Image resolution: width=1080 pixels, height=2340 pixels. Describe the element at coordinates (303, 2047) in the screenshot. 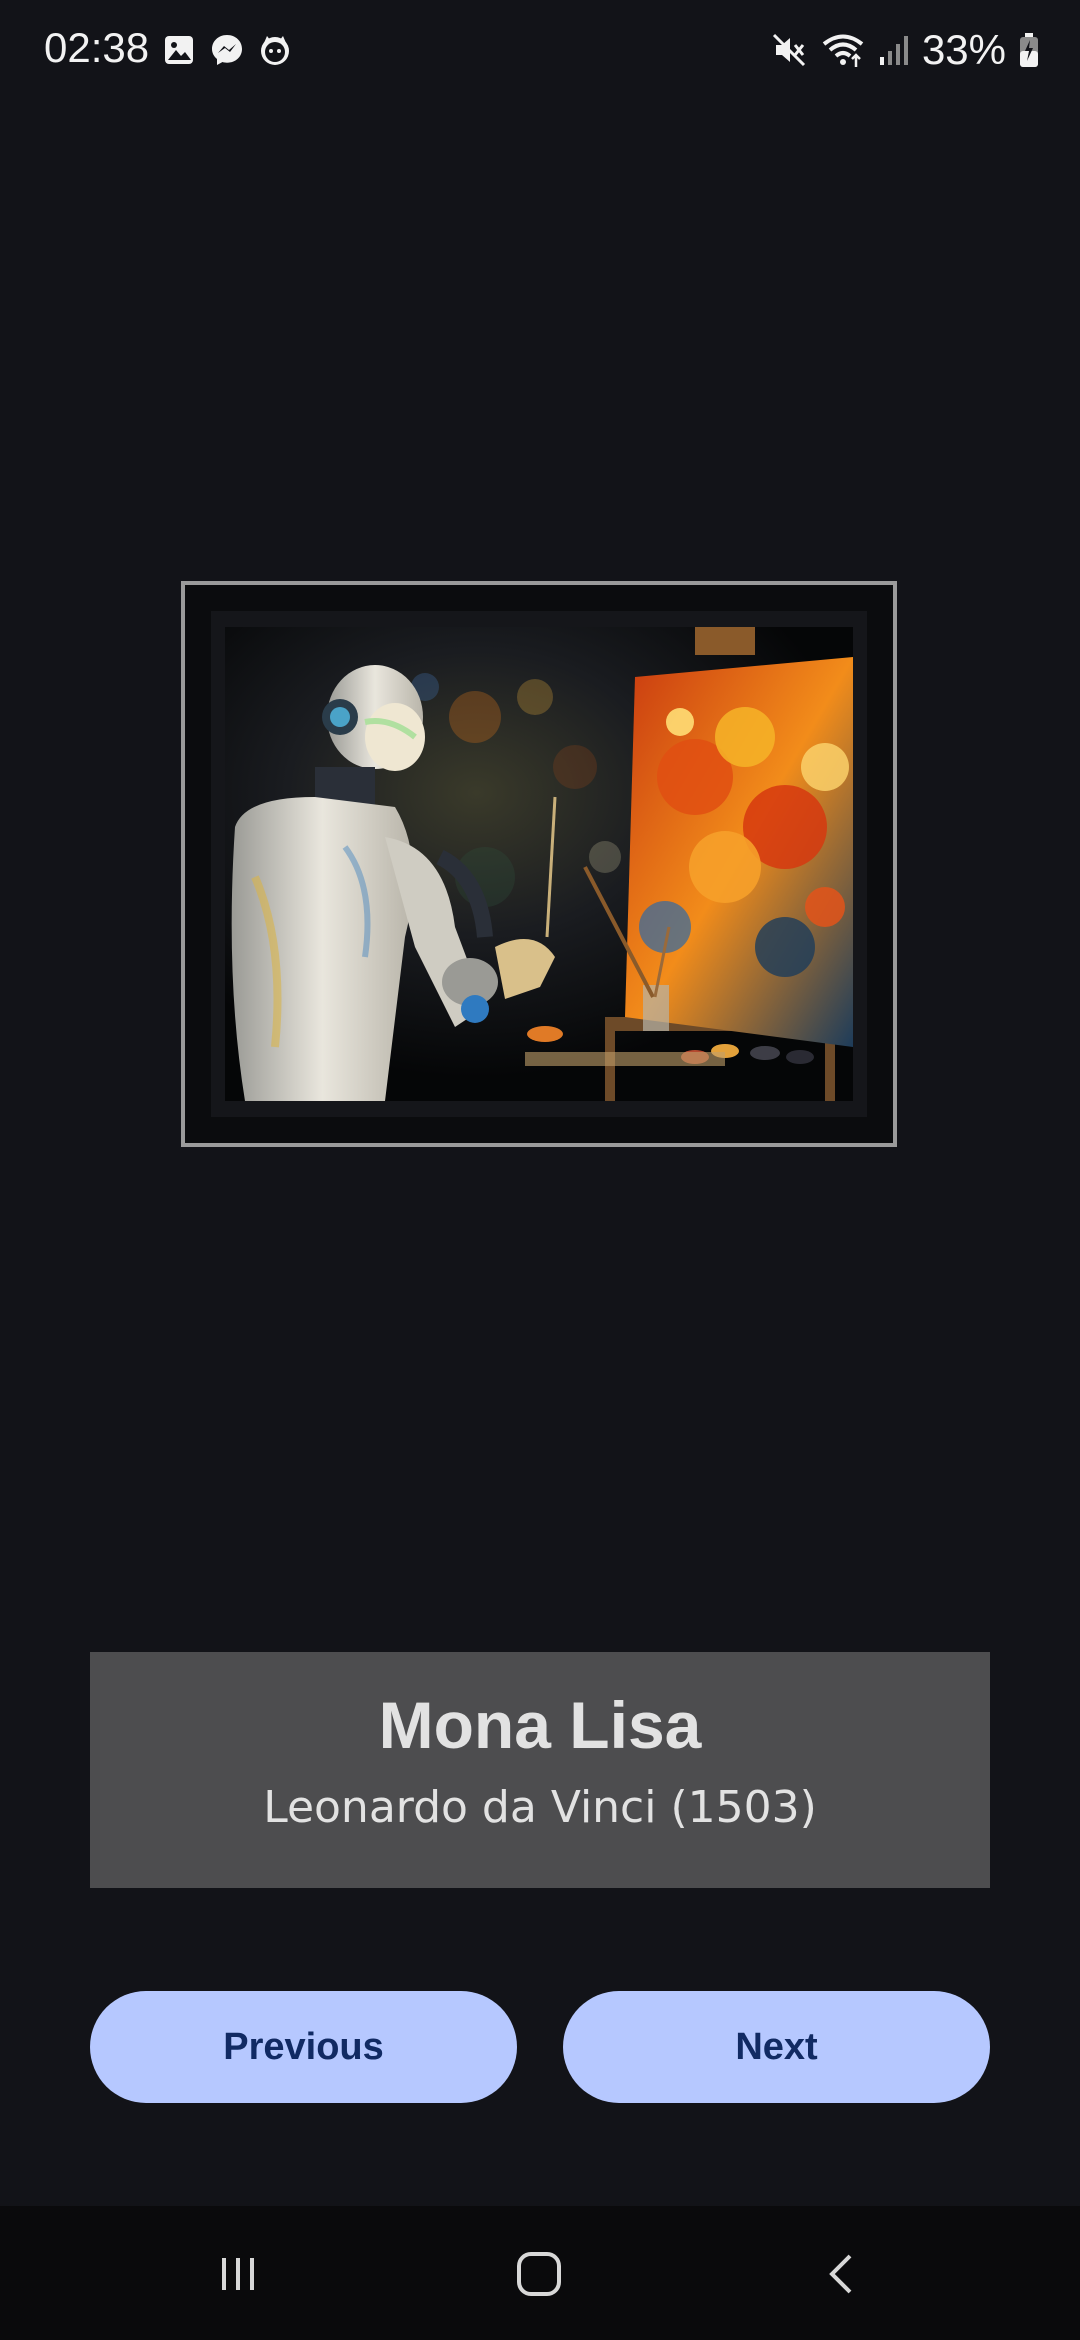

I see `previous-button: Previous` at that location.